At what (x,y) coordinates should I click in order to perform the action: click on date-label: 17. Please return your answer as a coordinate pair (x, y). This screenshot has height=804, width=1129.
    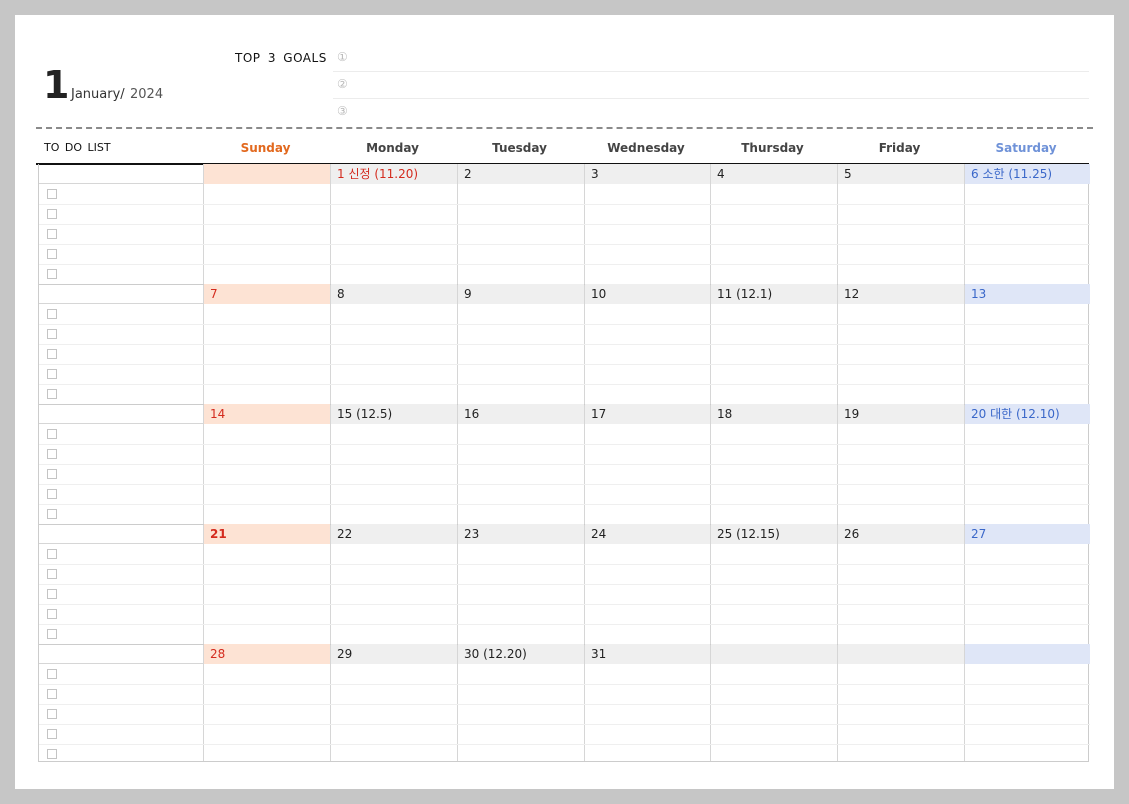
    Looking at the image, I should click on (599, 414).